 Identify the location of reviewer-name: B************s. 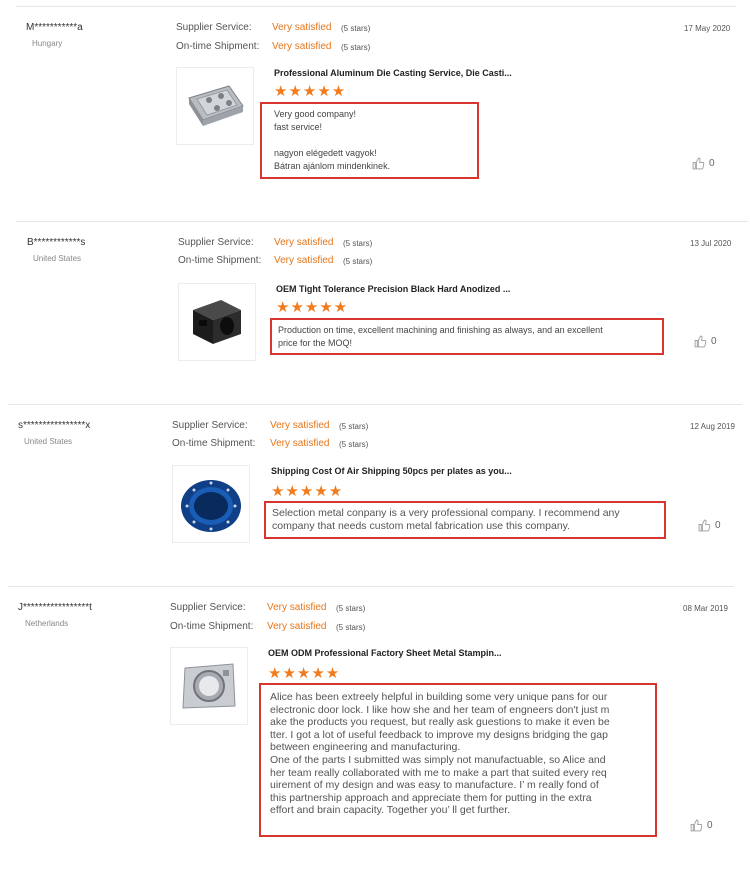
(56, 242).